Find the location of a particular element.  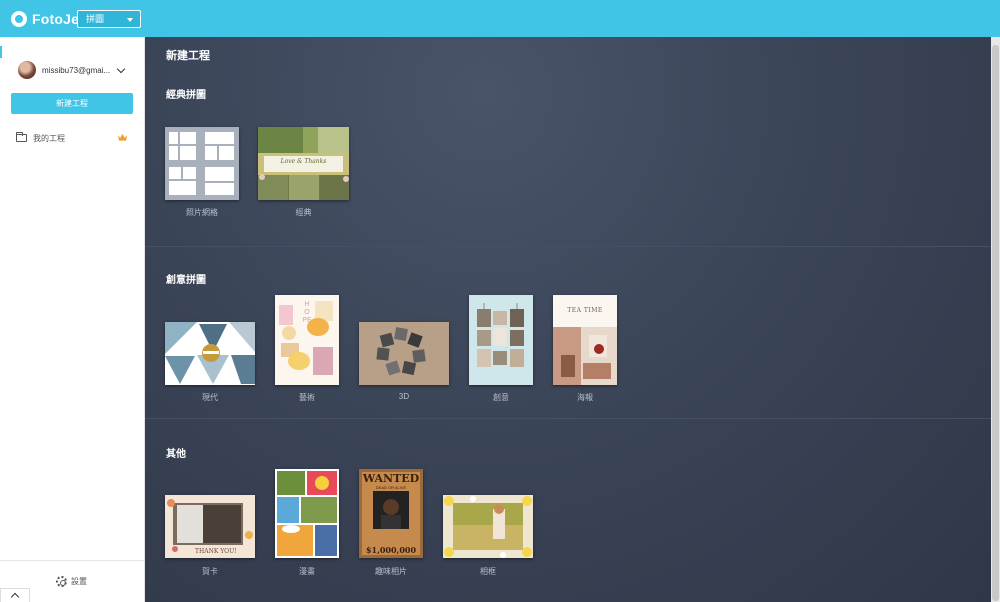

grid-layout-icon is located at coordinates (201, 163).